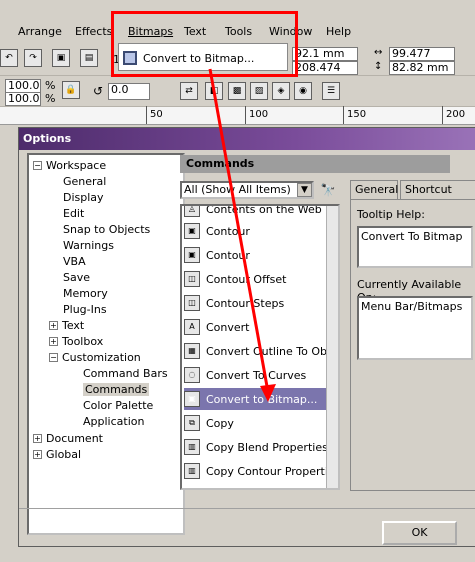 This screenshot has width=475, height=562. Describe the element at coordinates (101, 357) in the screenshot. I see `tree-label: Customization` at that location.